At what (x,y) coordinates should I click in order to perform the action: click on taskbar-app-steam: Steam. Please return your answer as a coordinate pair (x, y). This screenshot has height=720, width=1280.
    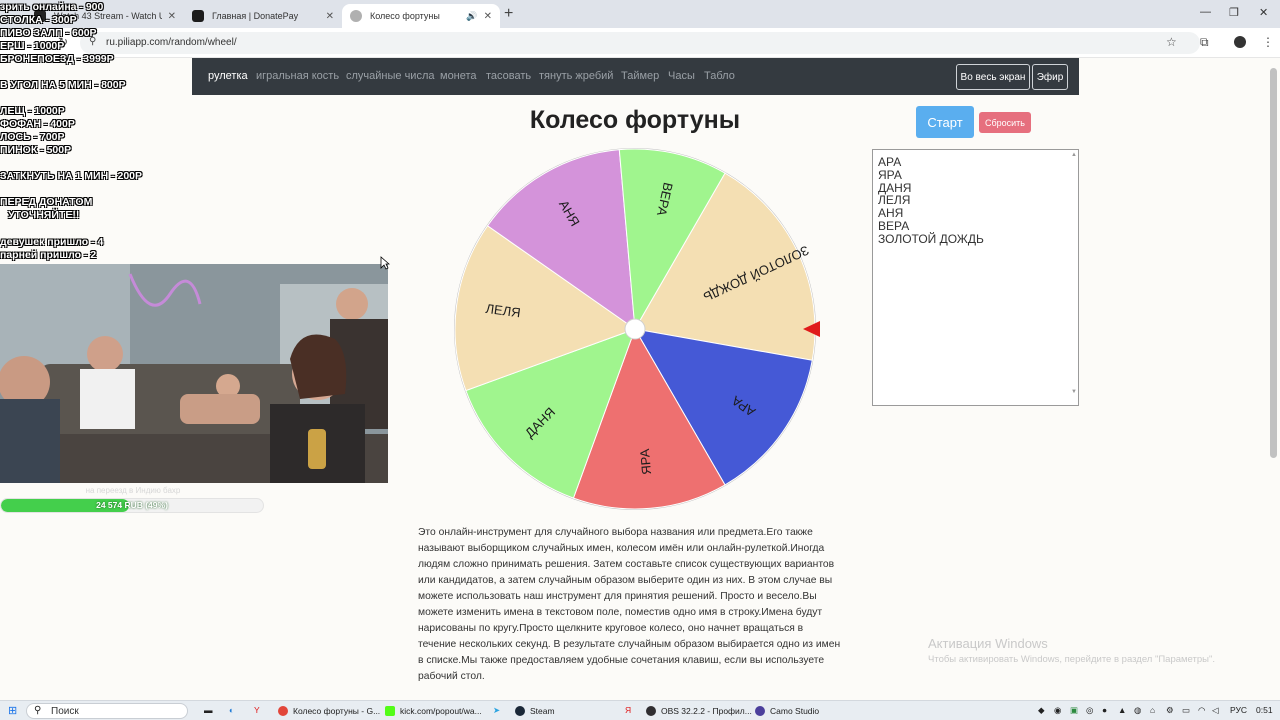
    Looking at the image, I should click on (535, 711).